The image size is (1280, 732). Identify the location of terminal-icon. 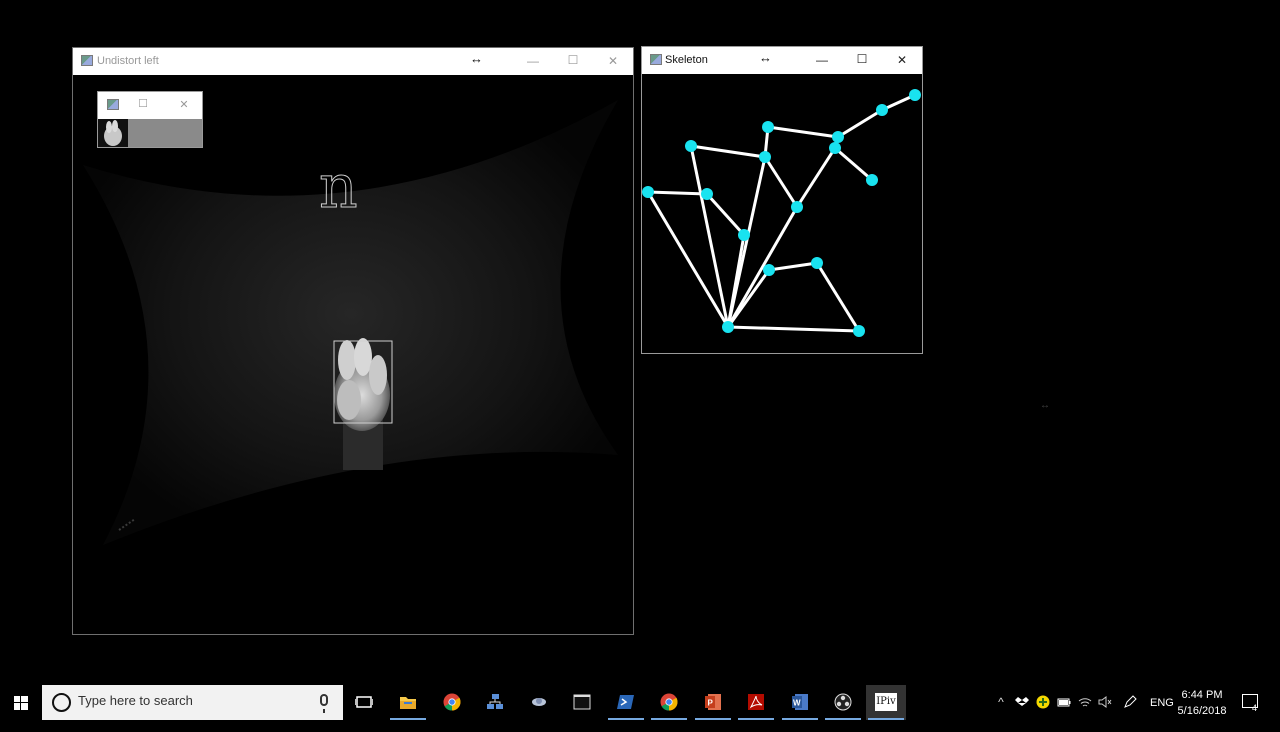
(582, 702).